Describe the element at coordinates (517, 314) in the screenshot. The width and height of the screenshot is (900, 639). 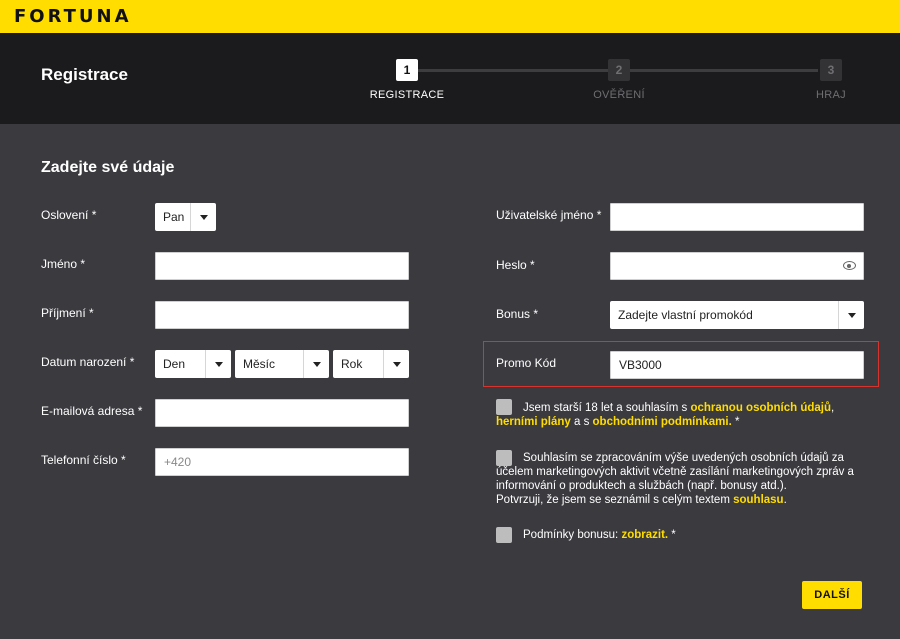
I see `bonus-label: Bonus *` at that location.